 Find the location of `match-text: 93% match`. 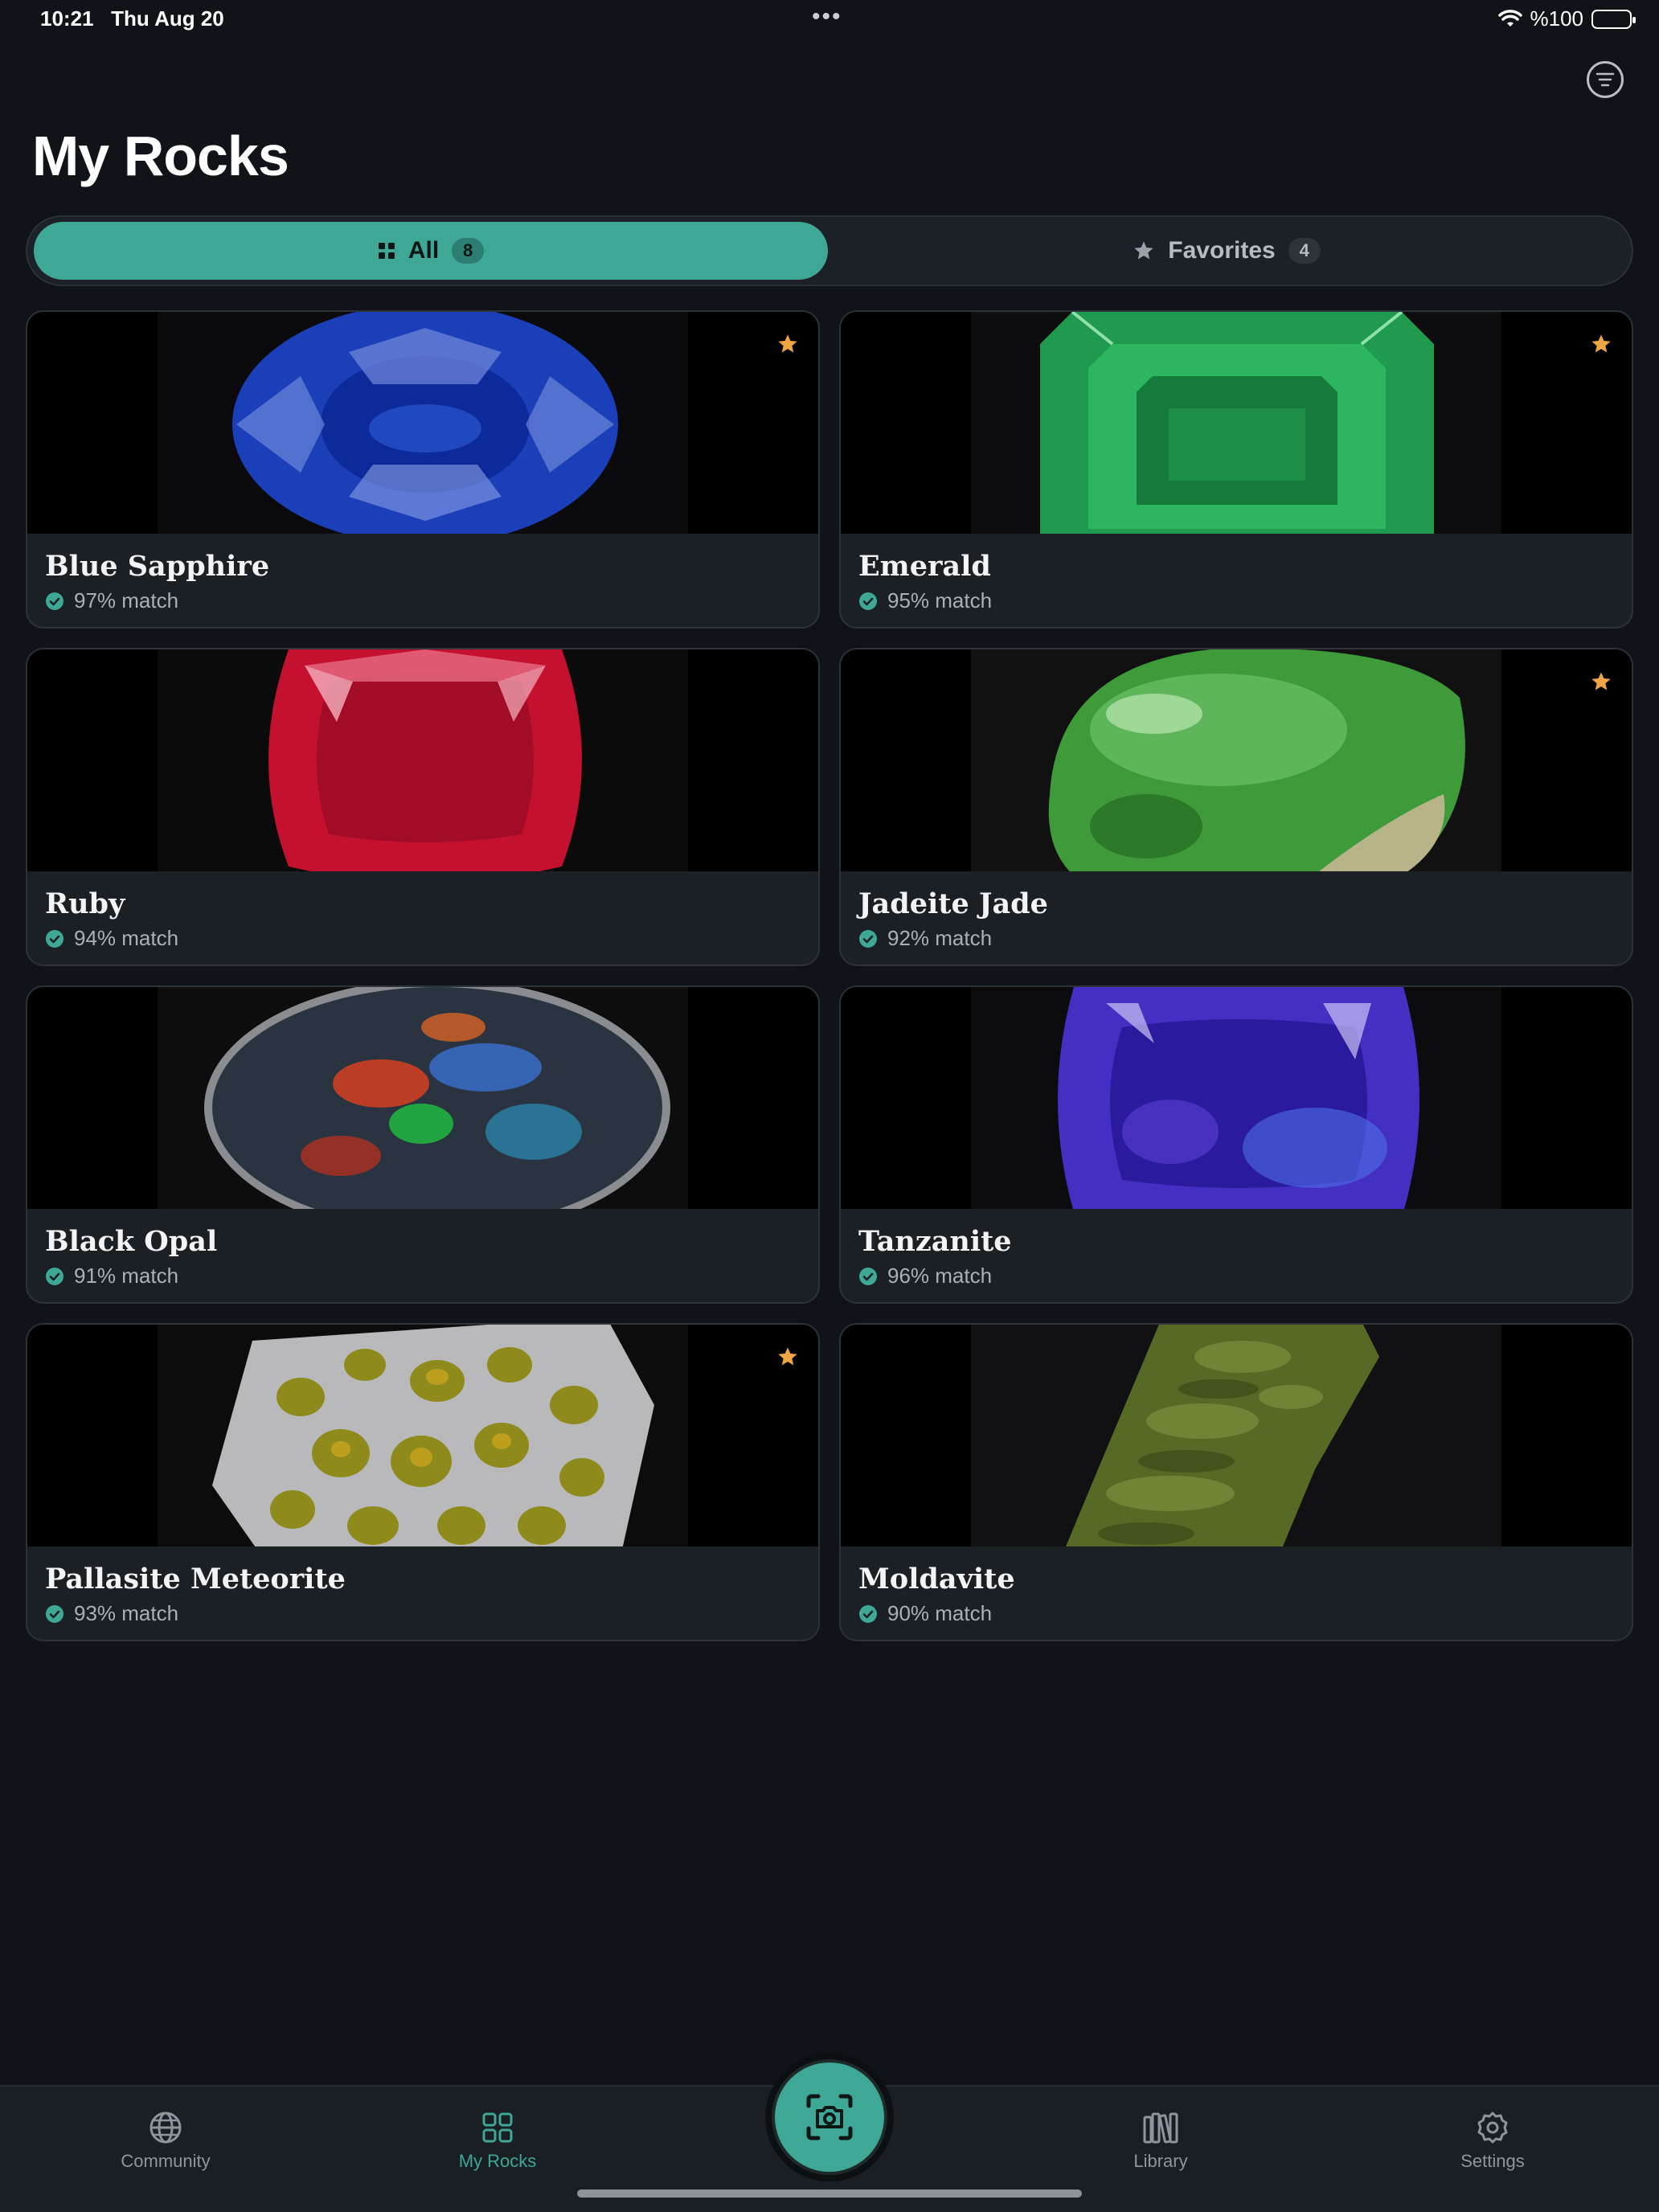

match-text: 93% match is located at coordinates (127, 1613).